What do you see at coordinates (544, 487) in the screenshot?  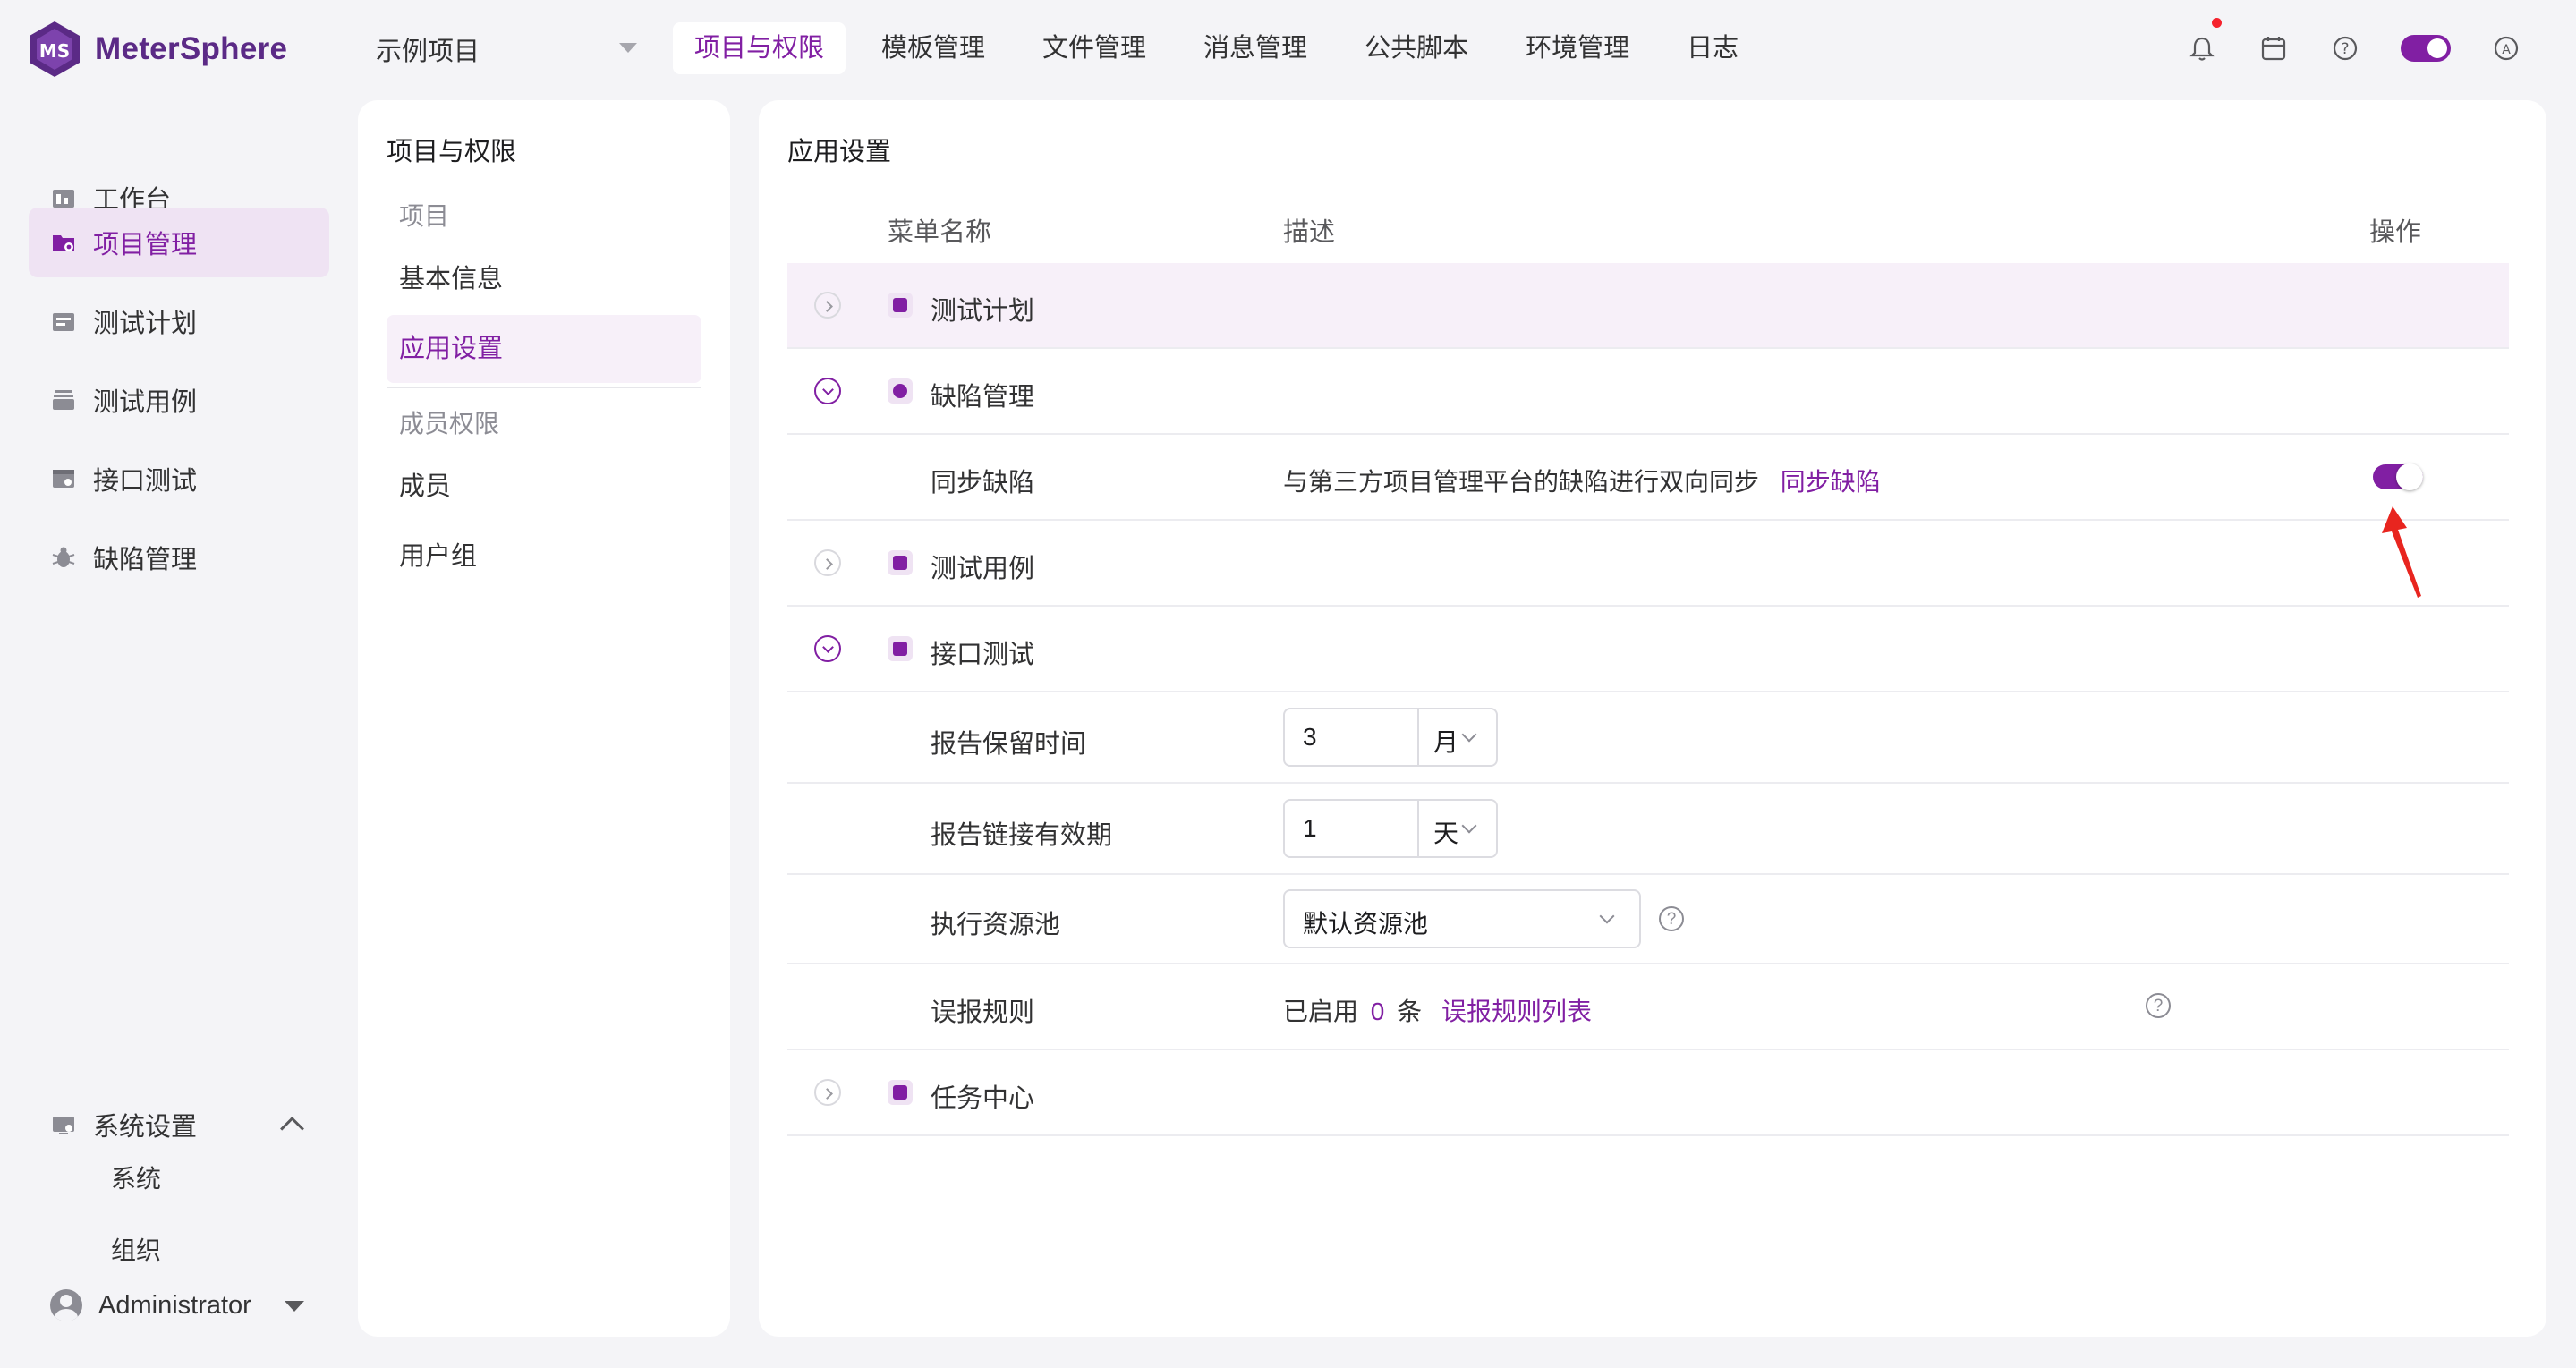 I see `submenu-item-members: 成员` at bounding box center [544, 487].